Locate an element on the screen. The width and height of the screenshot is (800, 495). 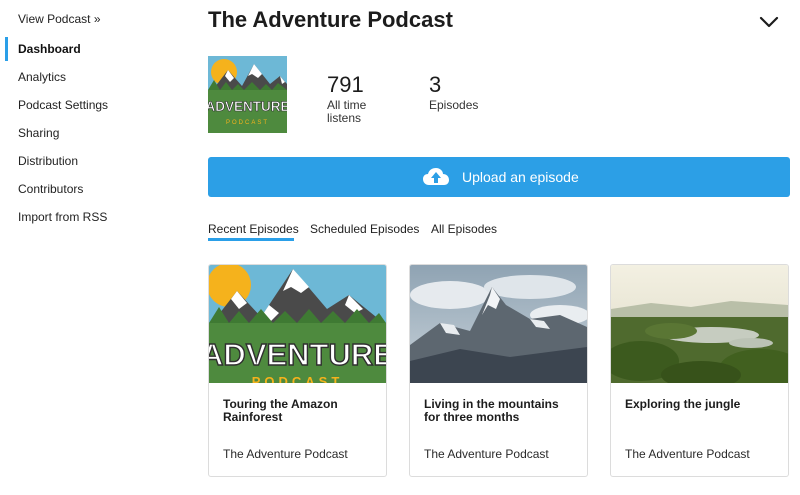
jungle-photo is located at coordinates (699, 324).